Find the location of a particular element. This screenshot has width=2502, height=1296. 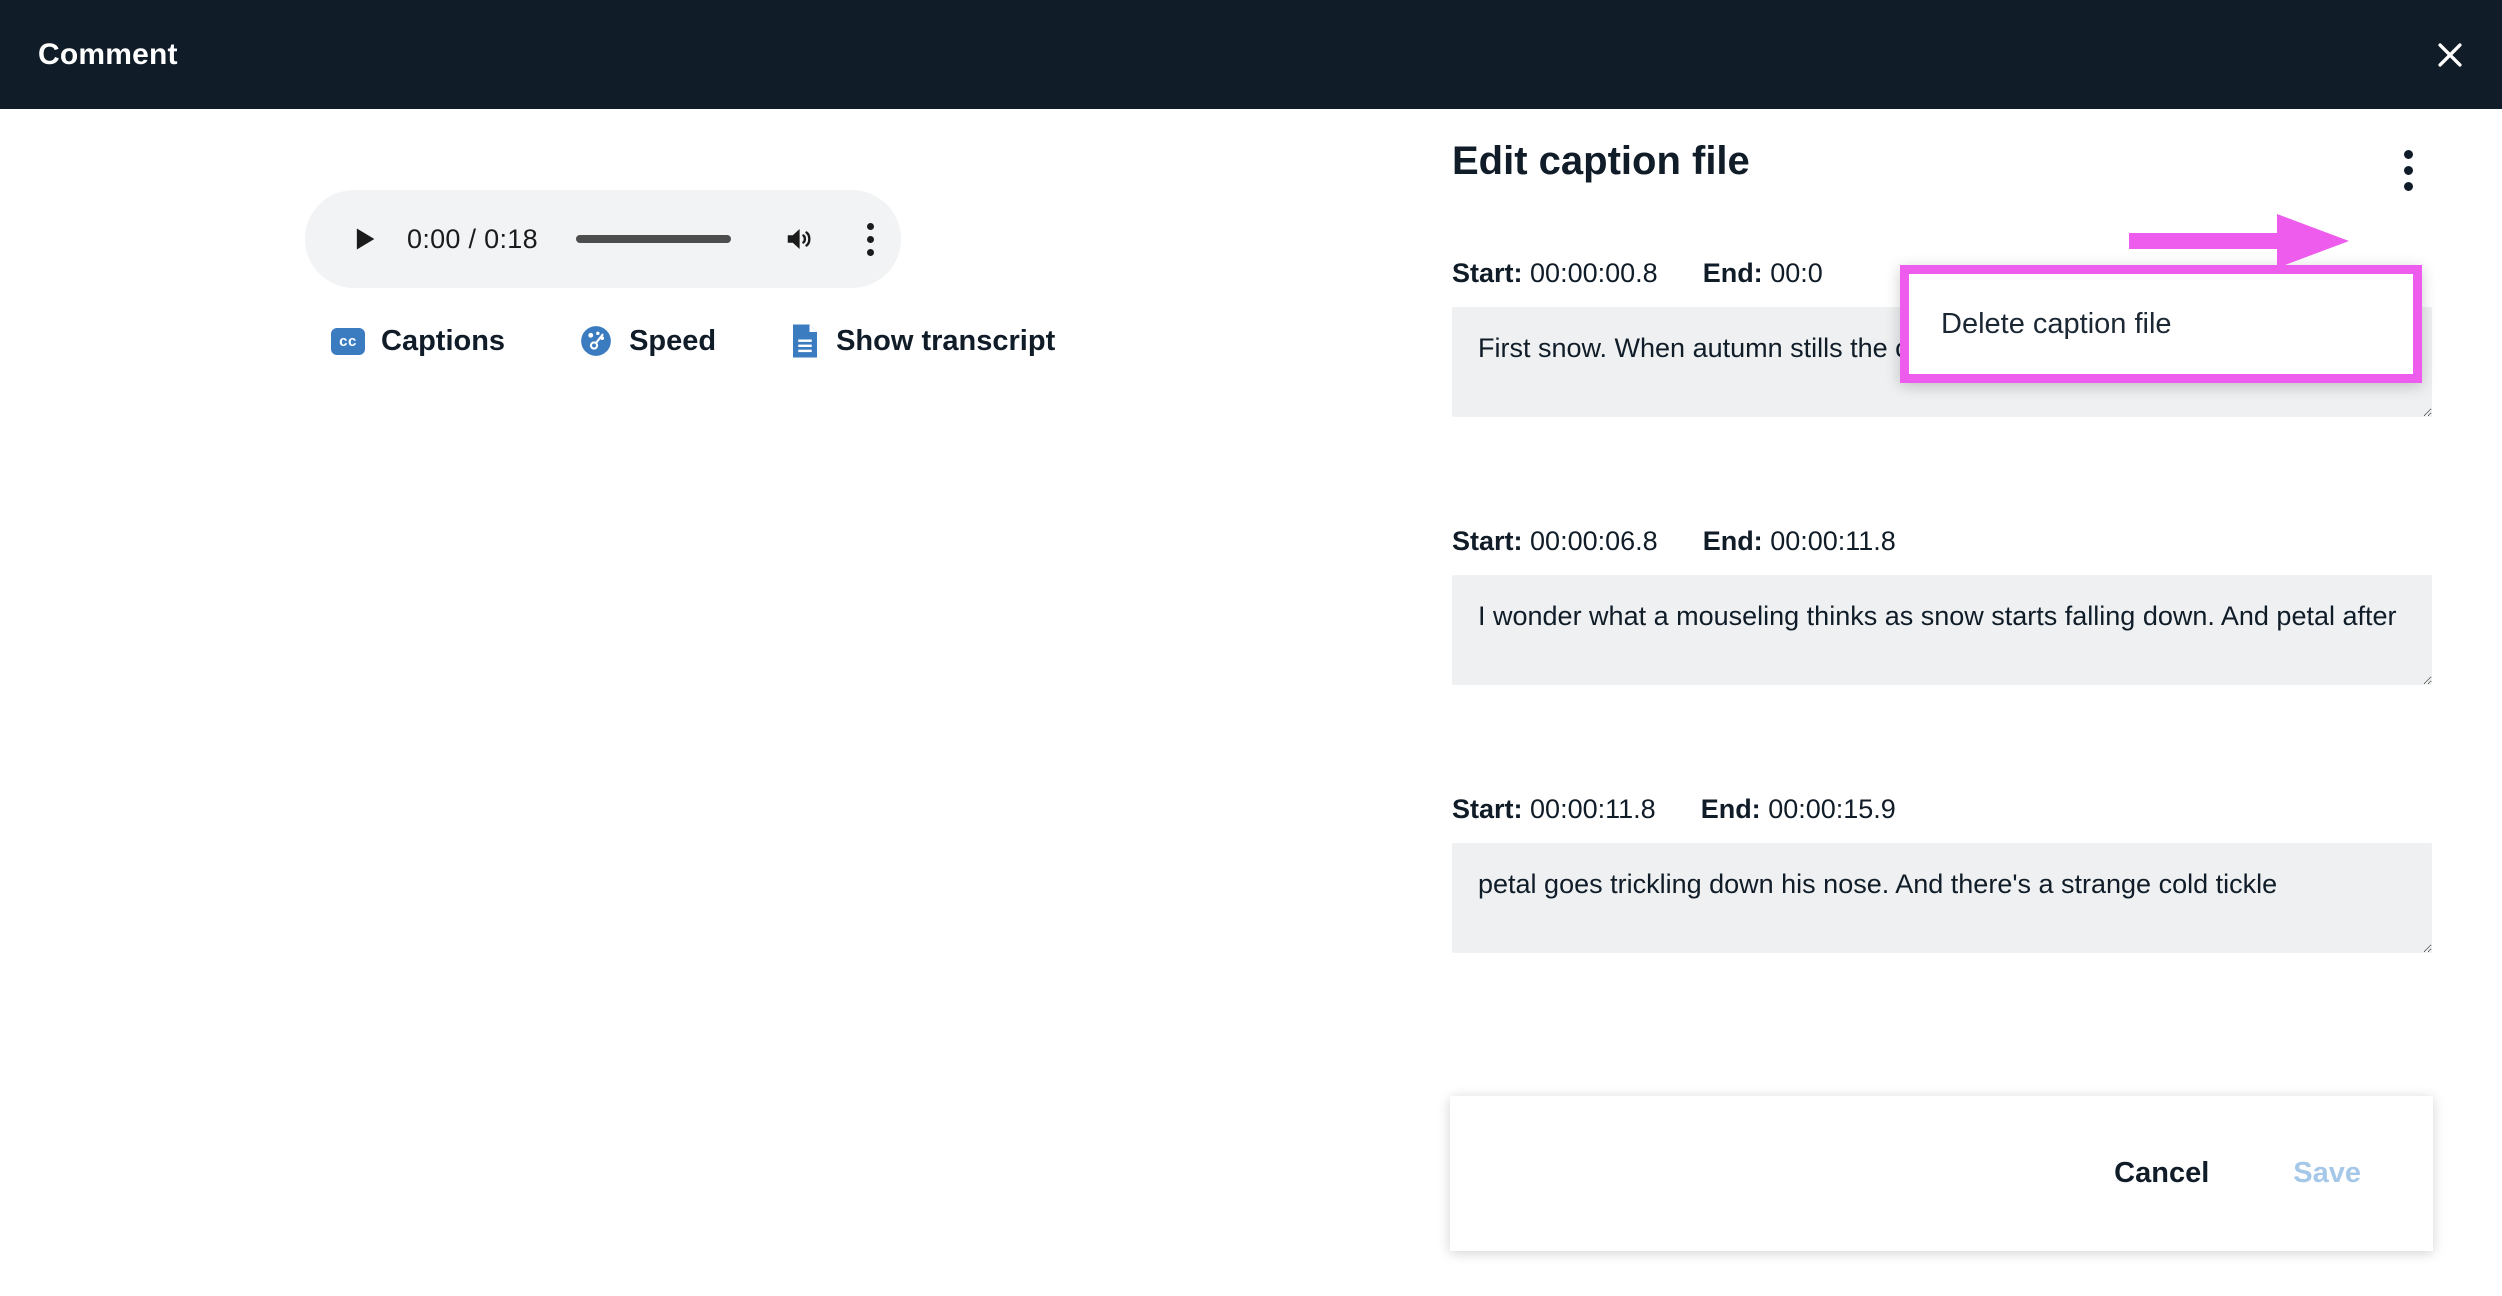

page-title: Comment is located at coordinates (108, 54).